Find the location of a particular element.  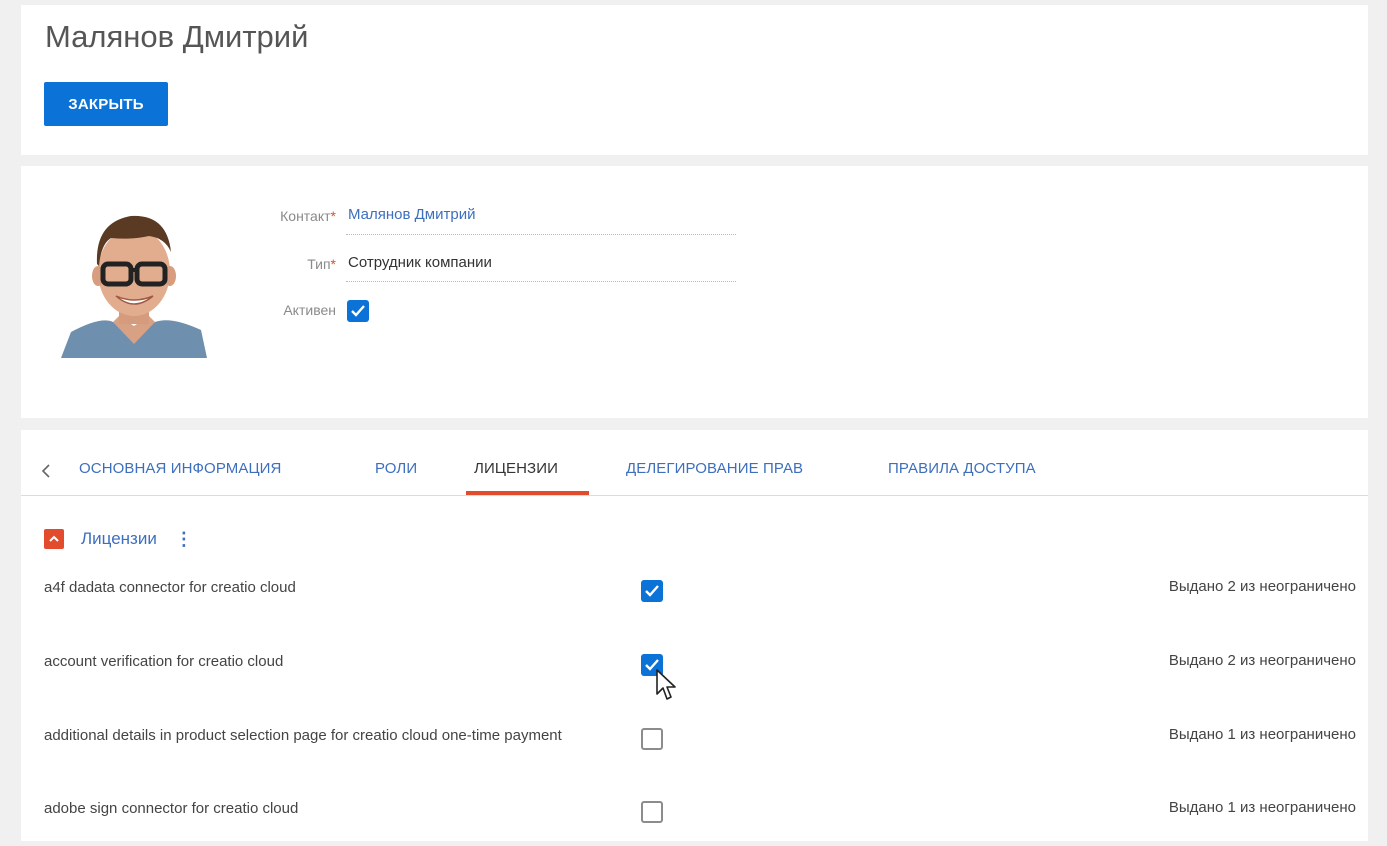

kebab-menu-icon: ⋮ is located at coordinates (184, 539).